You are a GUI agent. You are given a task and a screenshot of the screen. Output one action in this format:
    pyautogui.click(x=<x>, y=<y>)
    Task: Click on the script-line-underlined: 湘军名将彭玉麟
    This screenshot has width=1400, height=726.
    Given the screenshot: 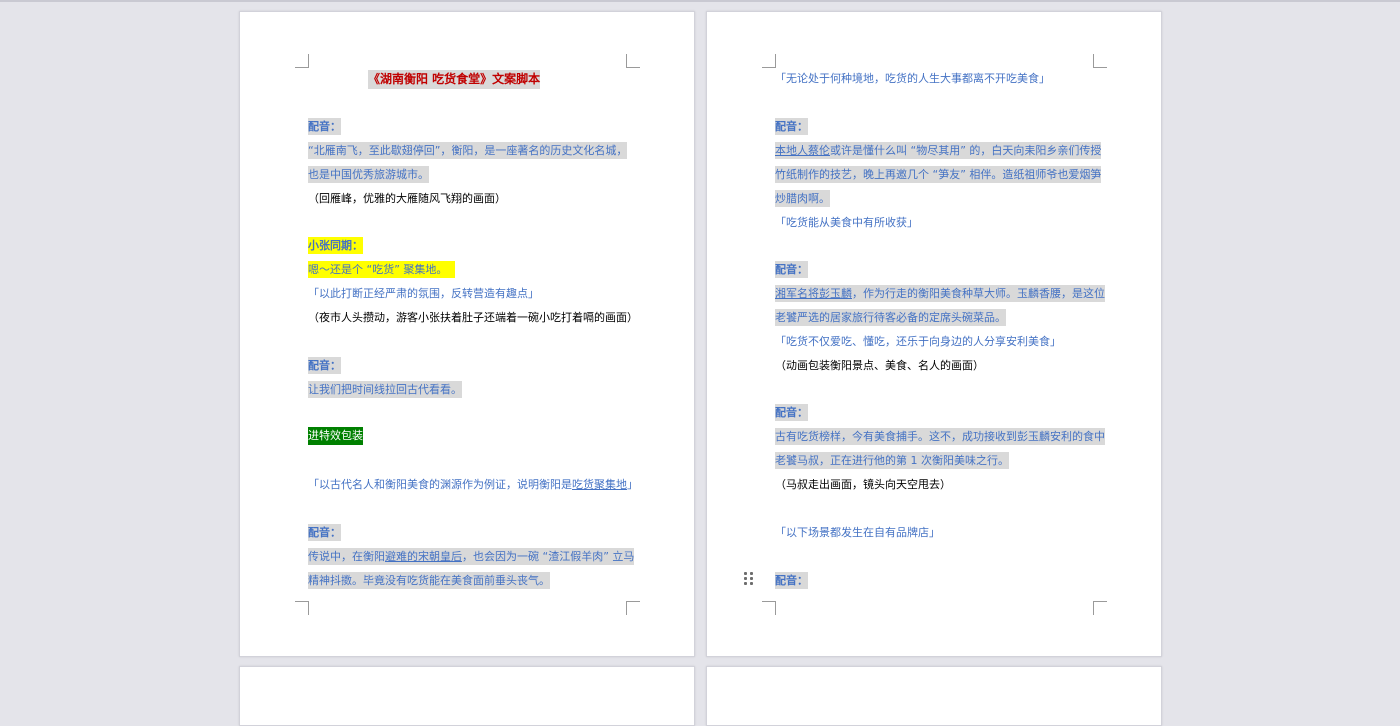 What is the action you would take?
    pyautogui.click(x=813, y=293)
    